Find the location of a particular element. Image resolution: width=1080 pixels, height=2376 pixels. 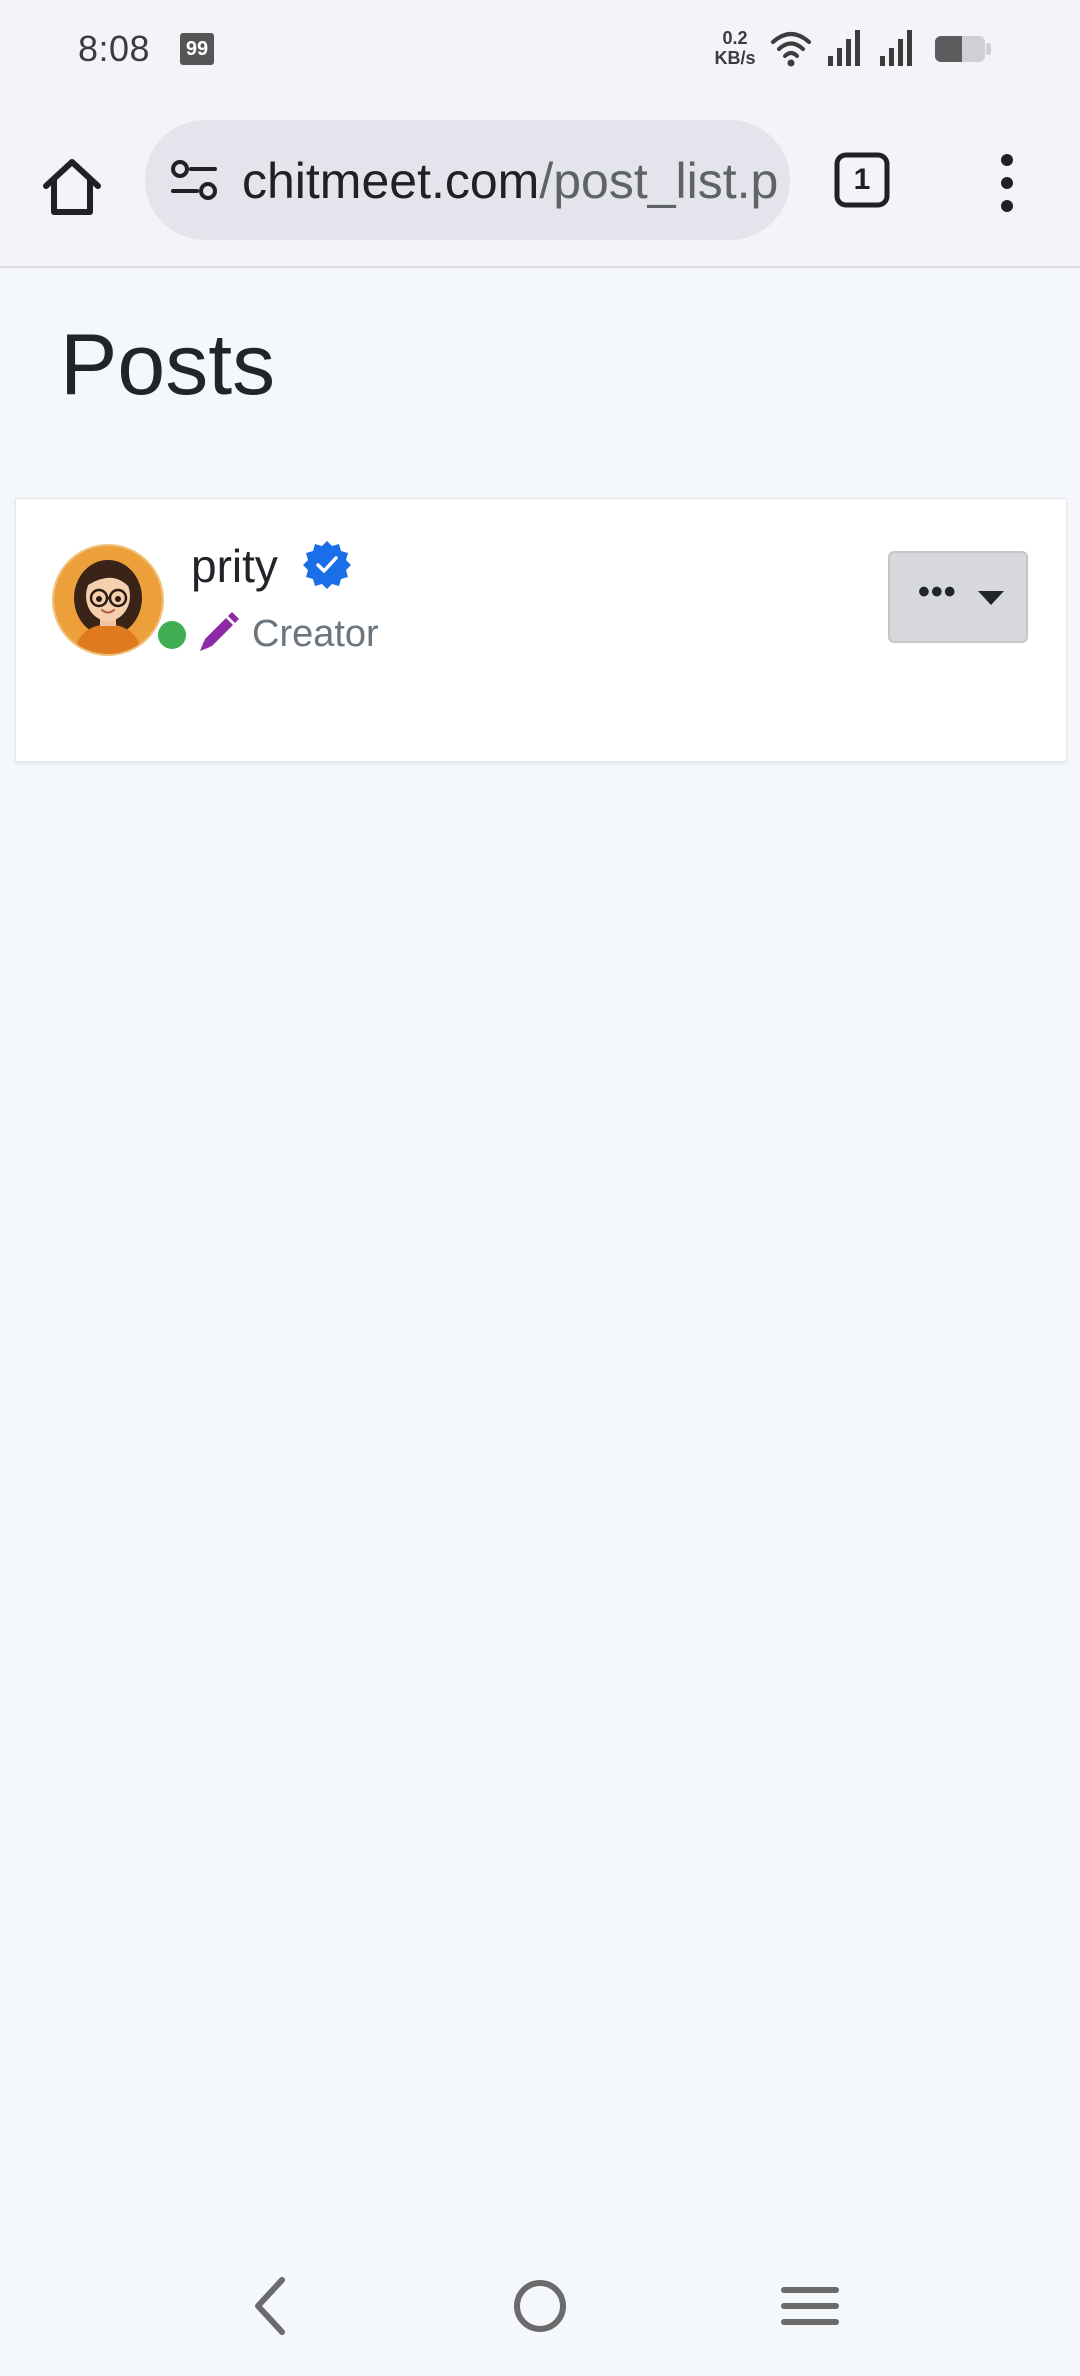

page-title: Posts is located at coordinates (168, 365).